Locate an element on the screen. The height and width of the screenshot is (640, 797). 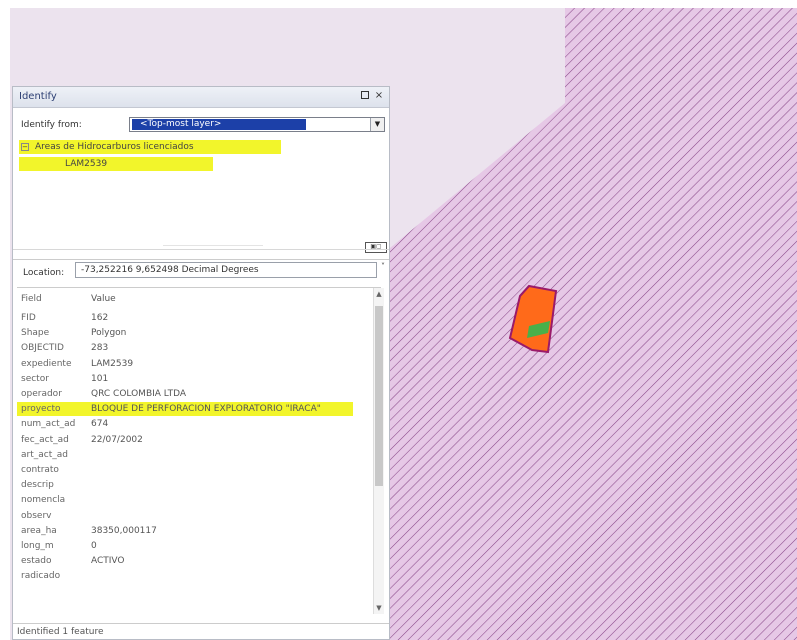
location-field: -73,252216 9,652498 Decimal Degrees is located at coordinates (226, 270).